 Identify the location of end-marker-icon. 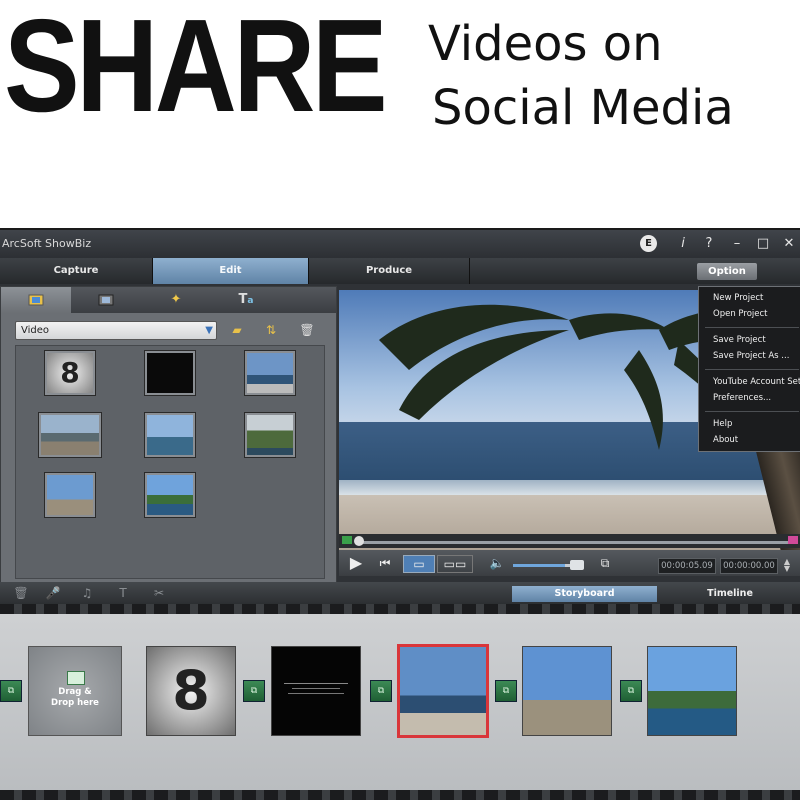
(793, 540).